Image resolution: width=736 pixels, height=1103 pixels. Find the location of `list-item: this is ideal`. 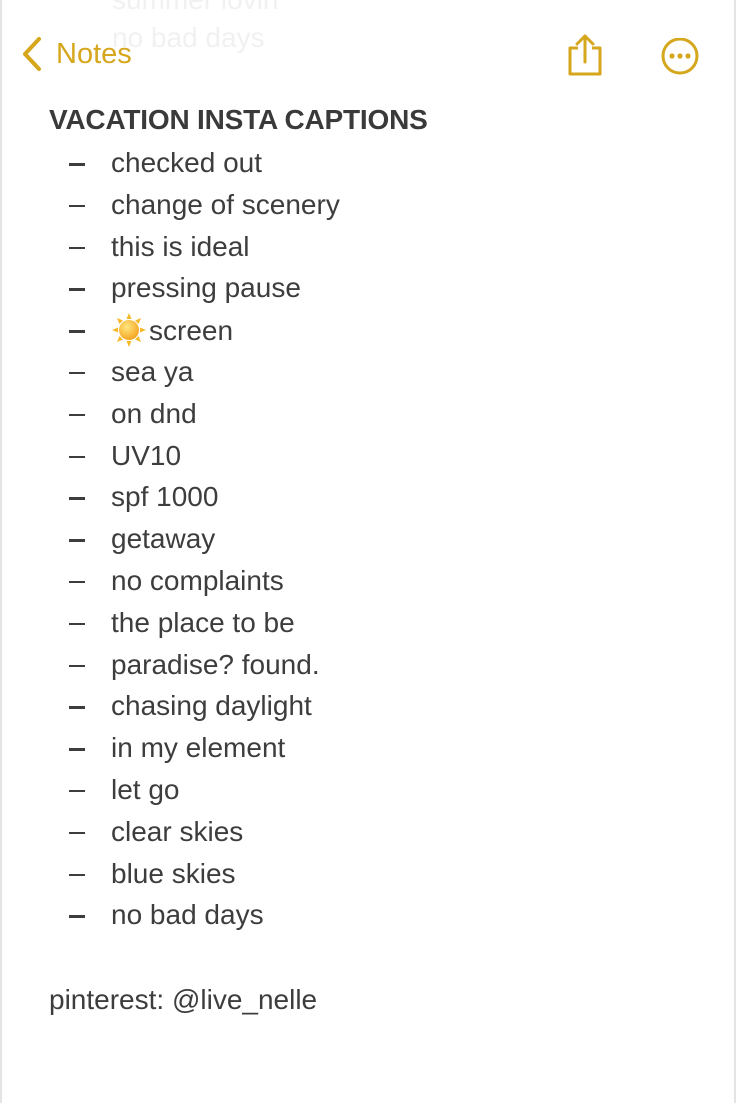

list-item: this is ideal is located at coordinates (300, 248).